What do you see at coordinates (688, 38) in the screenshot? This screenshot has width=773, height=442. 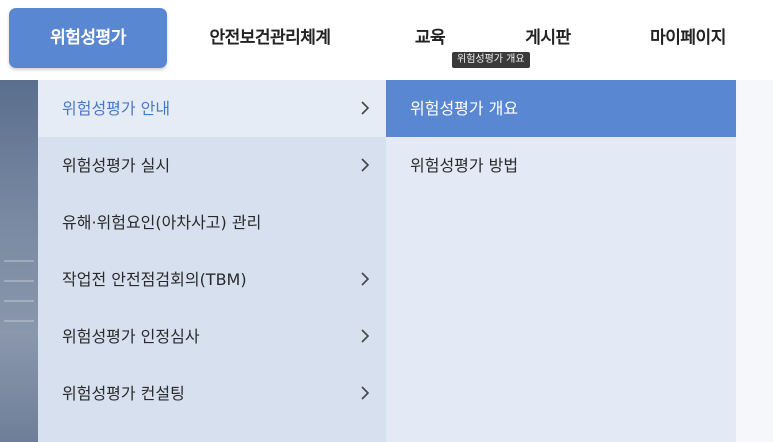 I see `nav-item-mypage: 마이페이지` at bounding box center [688, 38].